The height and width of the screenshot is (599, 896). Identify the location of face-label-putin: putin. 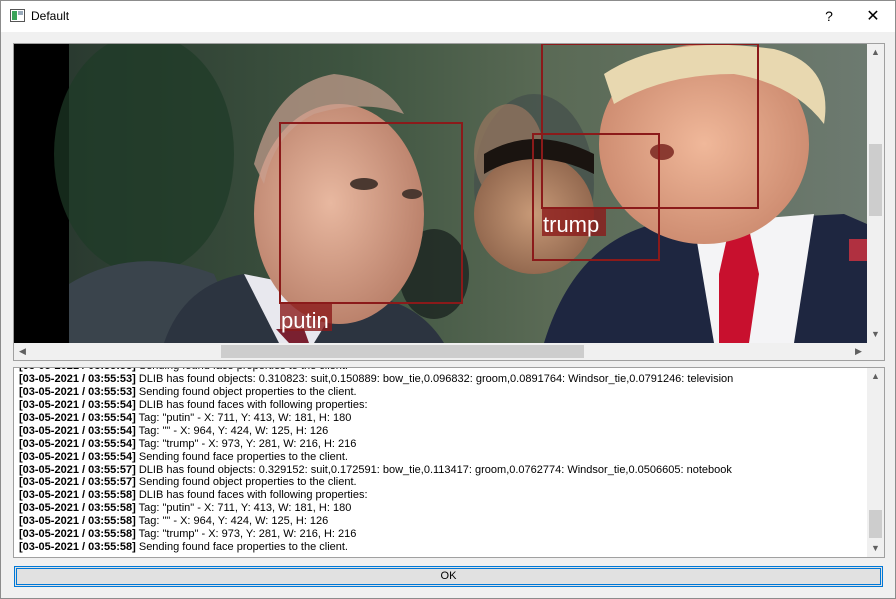
(305, 320).